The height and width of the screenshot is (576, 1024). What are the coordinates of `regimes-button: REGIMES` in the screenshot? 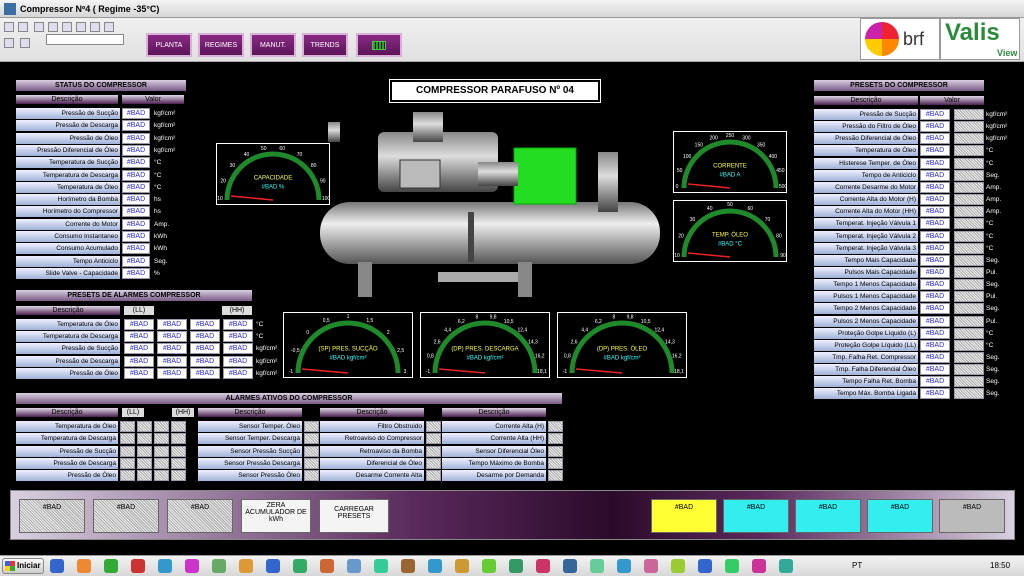 It's located at (221, 45).